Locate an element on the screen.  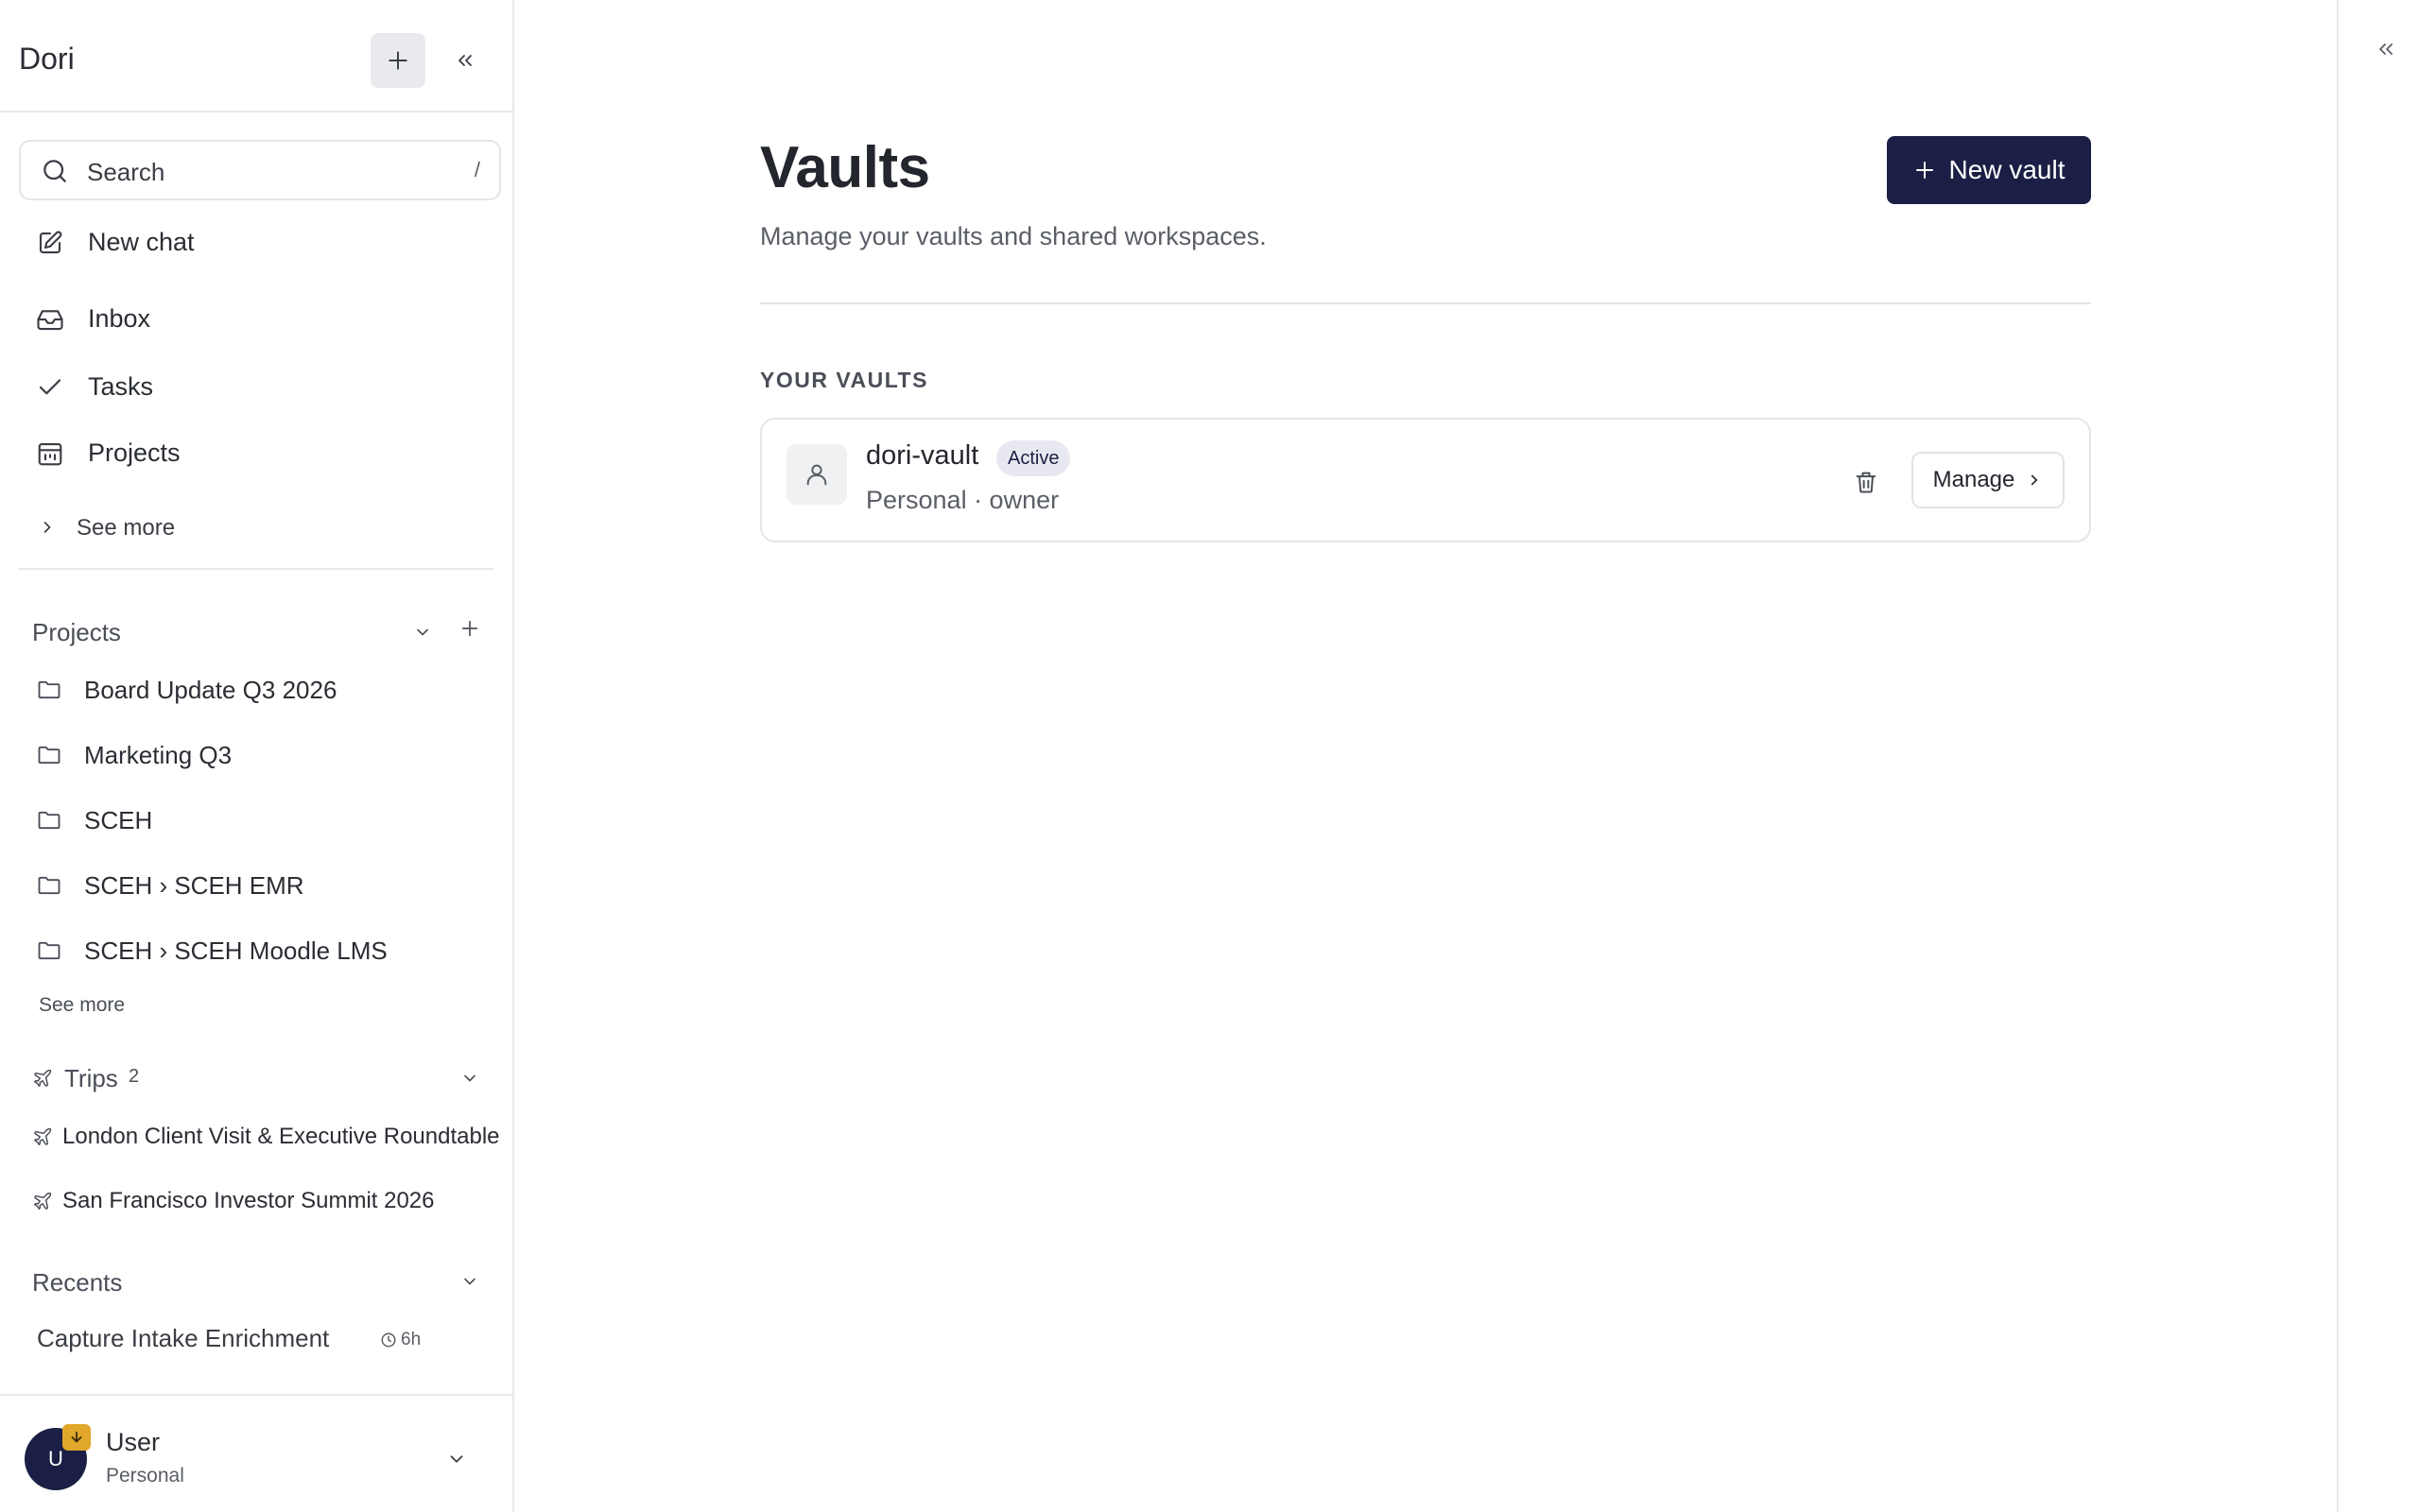
calendar-folder-icon is located at coordinates (50, 454).